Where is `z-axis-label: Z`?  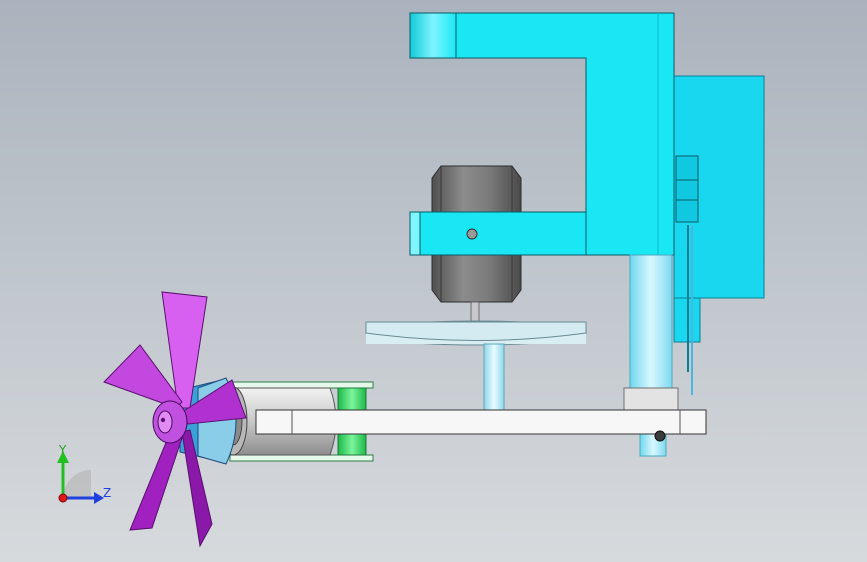 z-axis-label: Z is located at coordinates (107, 493).